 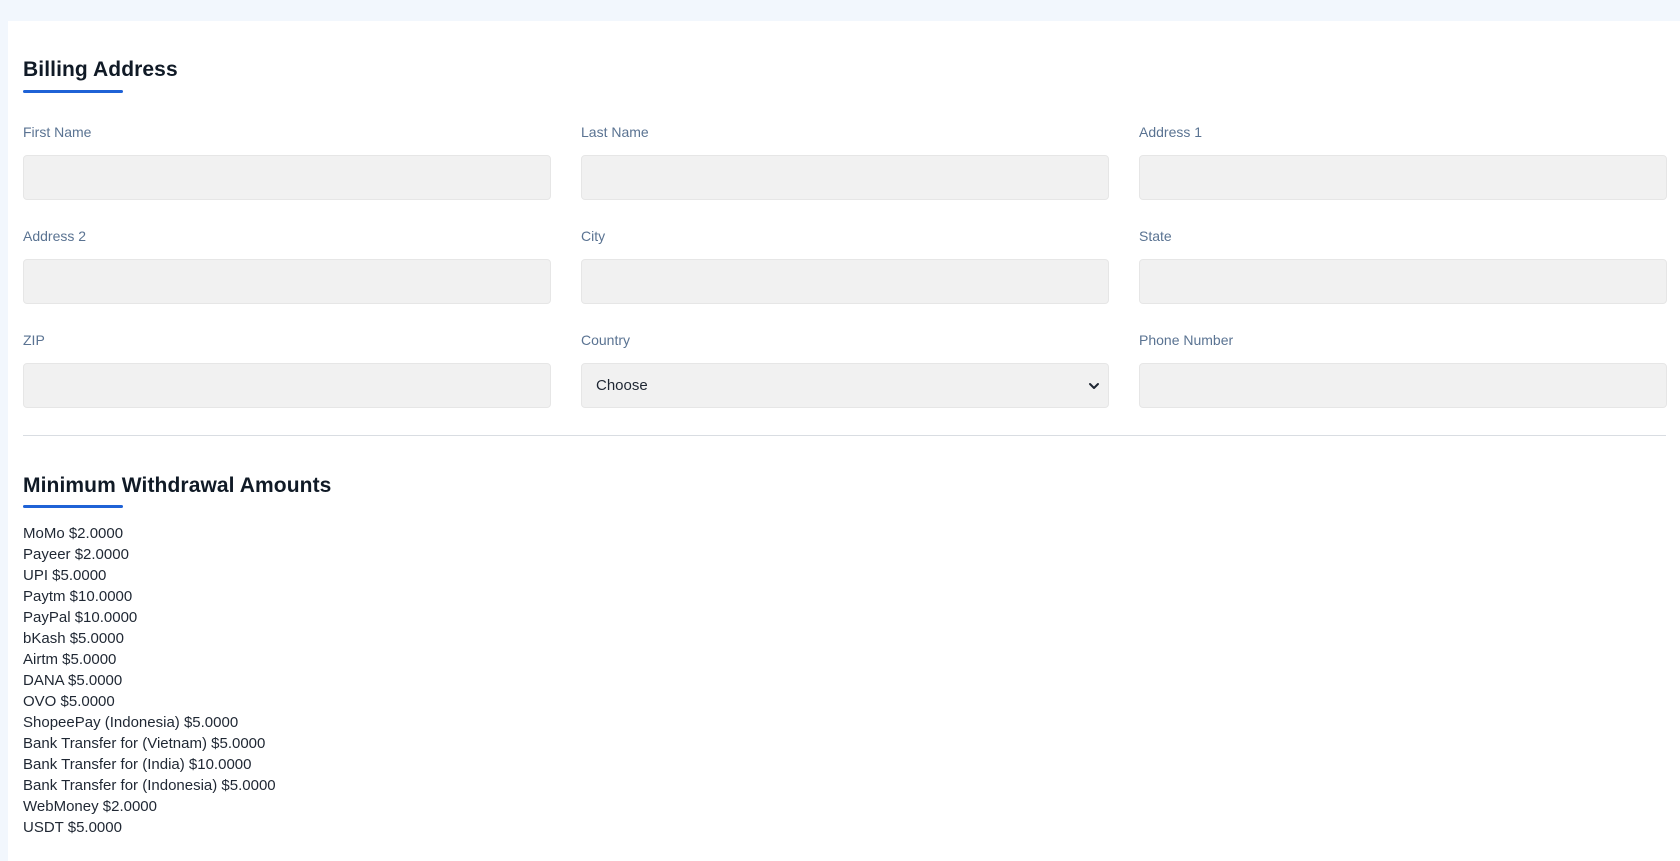 What do you see at coordinates (1403, 281) in the screenshot?
I see `state-input` at bounding box center [1403, 281].